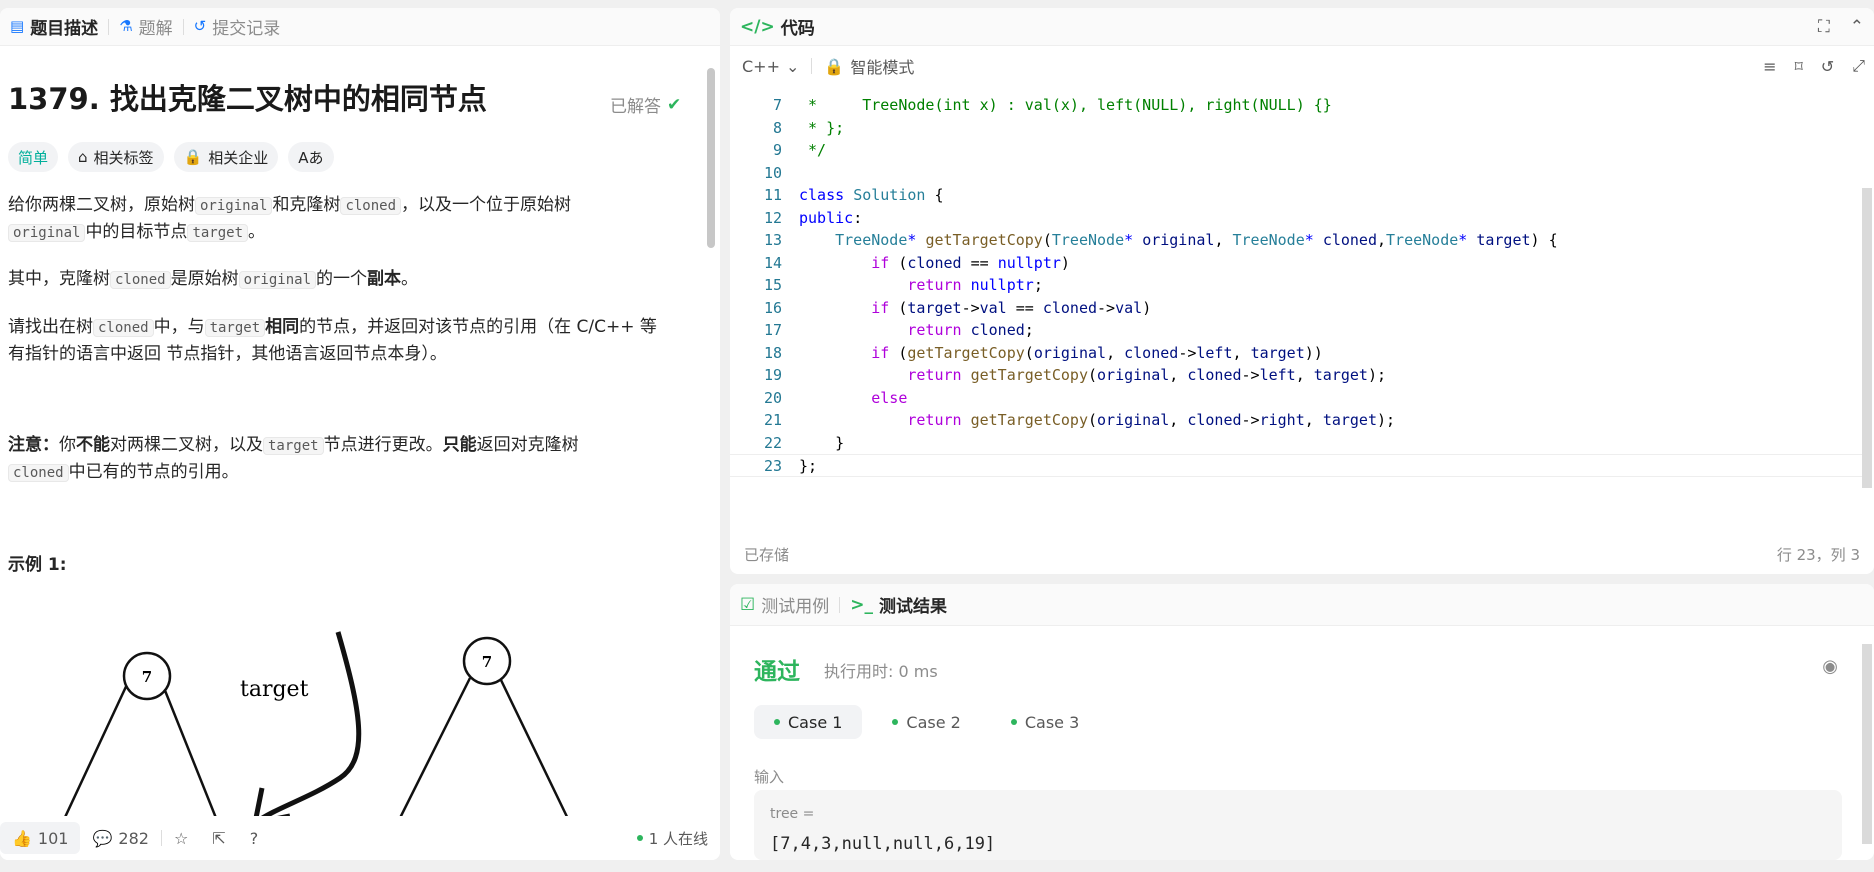 The width and height of the screenshot is (1874, 872). Describe the element at coordinates (200, 26) in the screenshot. I see `history-icon: ↺` at that location.